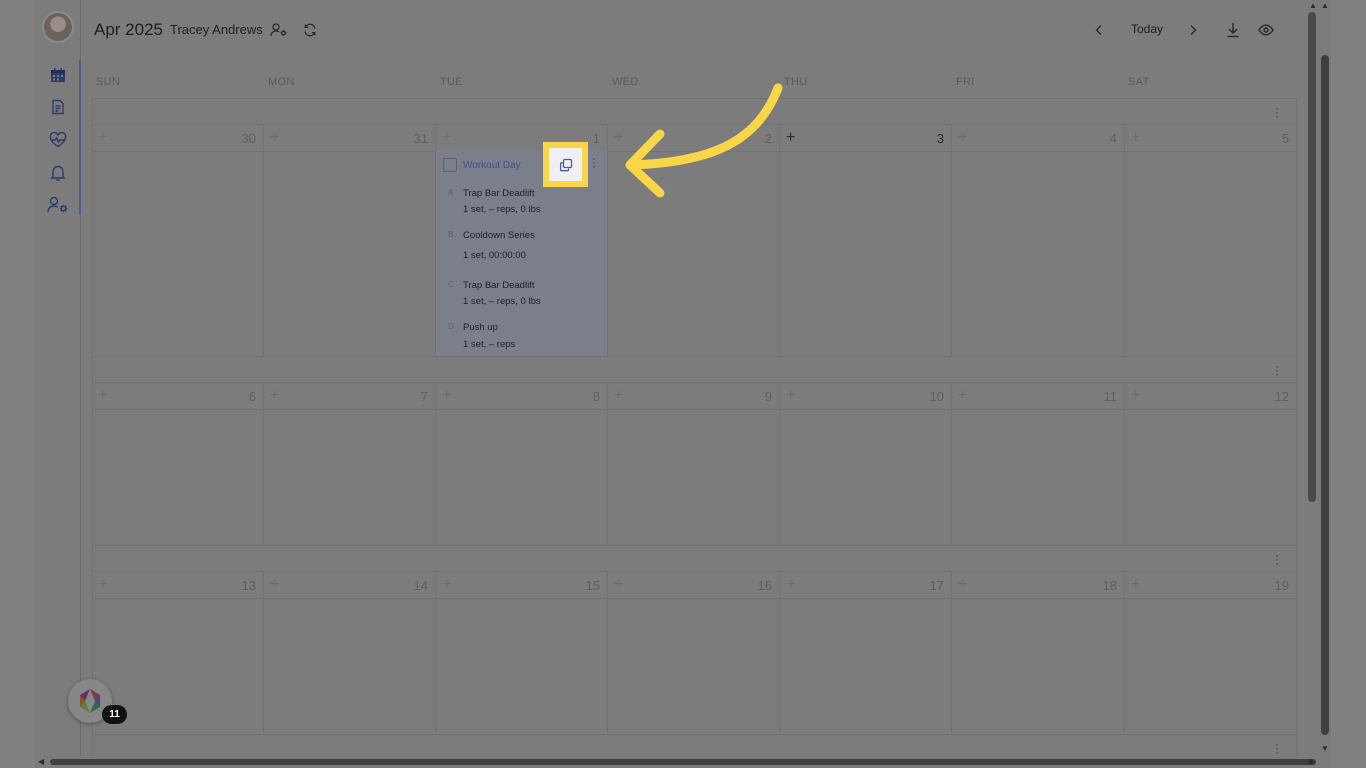  Describe the element at coordinates (494, 255) in the screenshot. I see `exercise-detail: 1 set, 00:00:00` at that location.